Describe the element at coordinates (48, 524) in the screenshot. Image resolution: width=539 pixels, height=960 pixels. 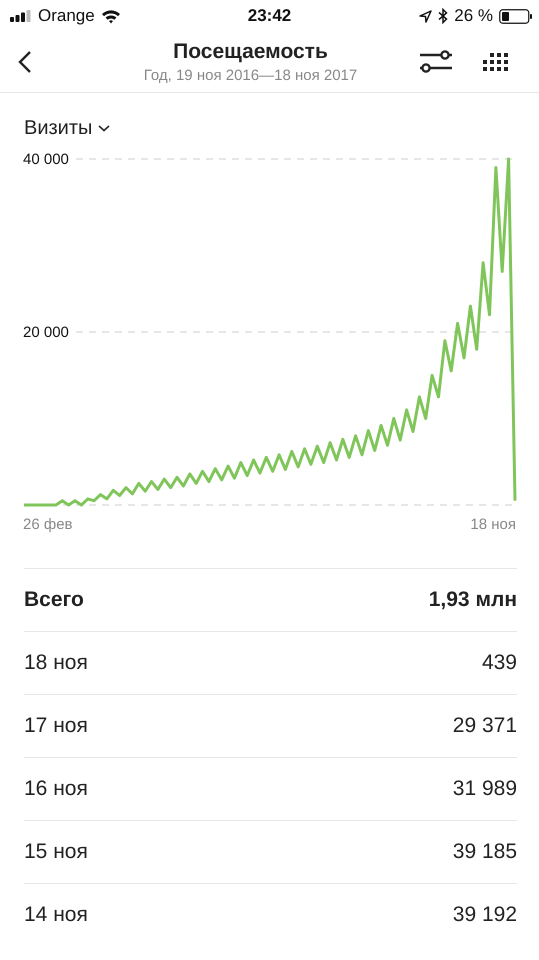
I see `x-axis-label: 26 фев` at that location.